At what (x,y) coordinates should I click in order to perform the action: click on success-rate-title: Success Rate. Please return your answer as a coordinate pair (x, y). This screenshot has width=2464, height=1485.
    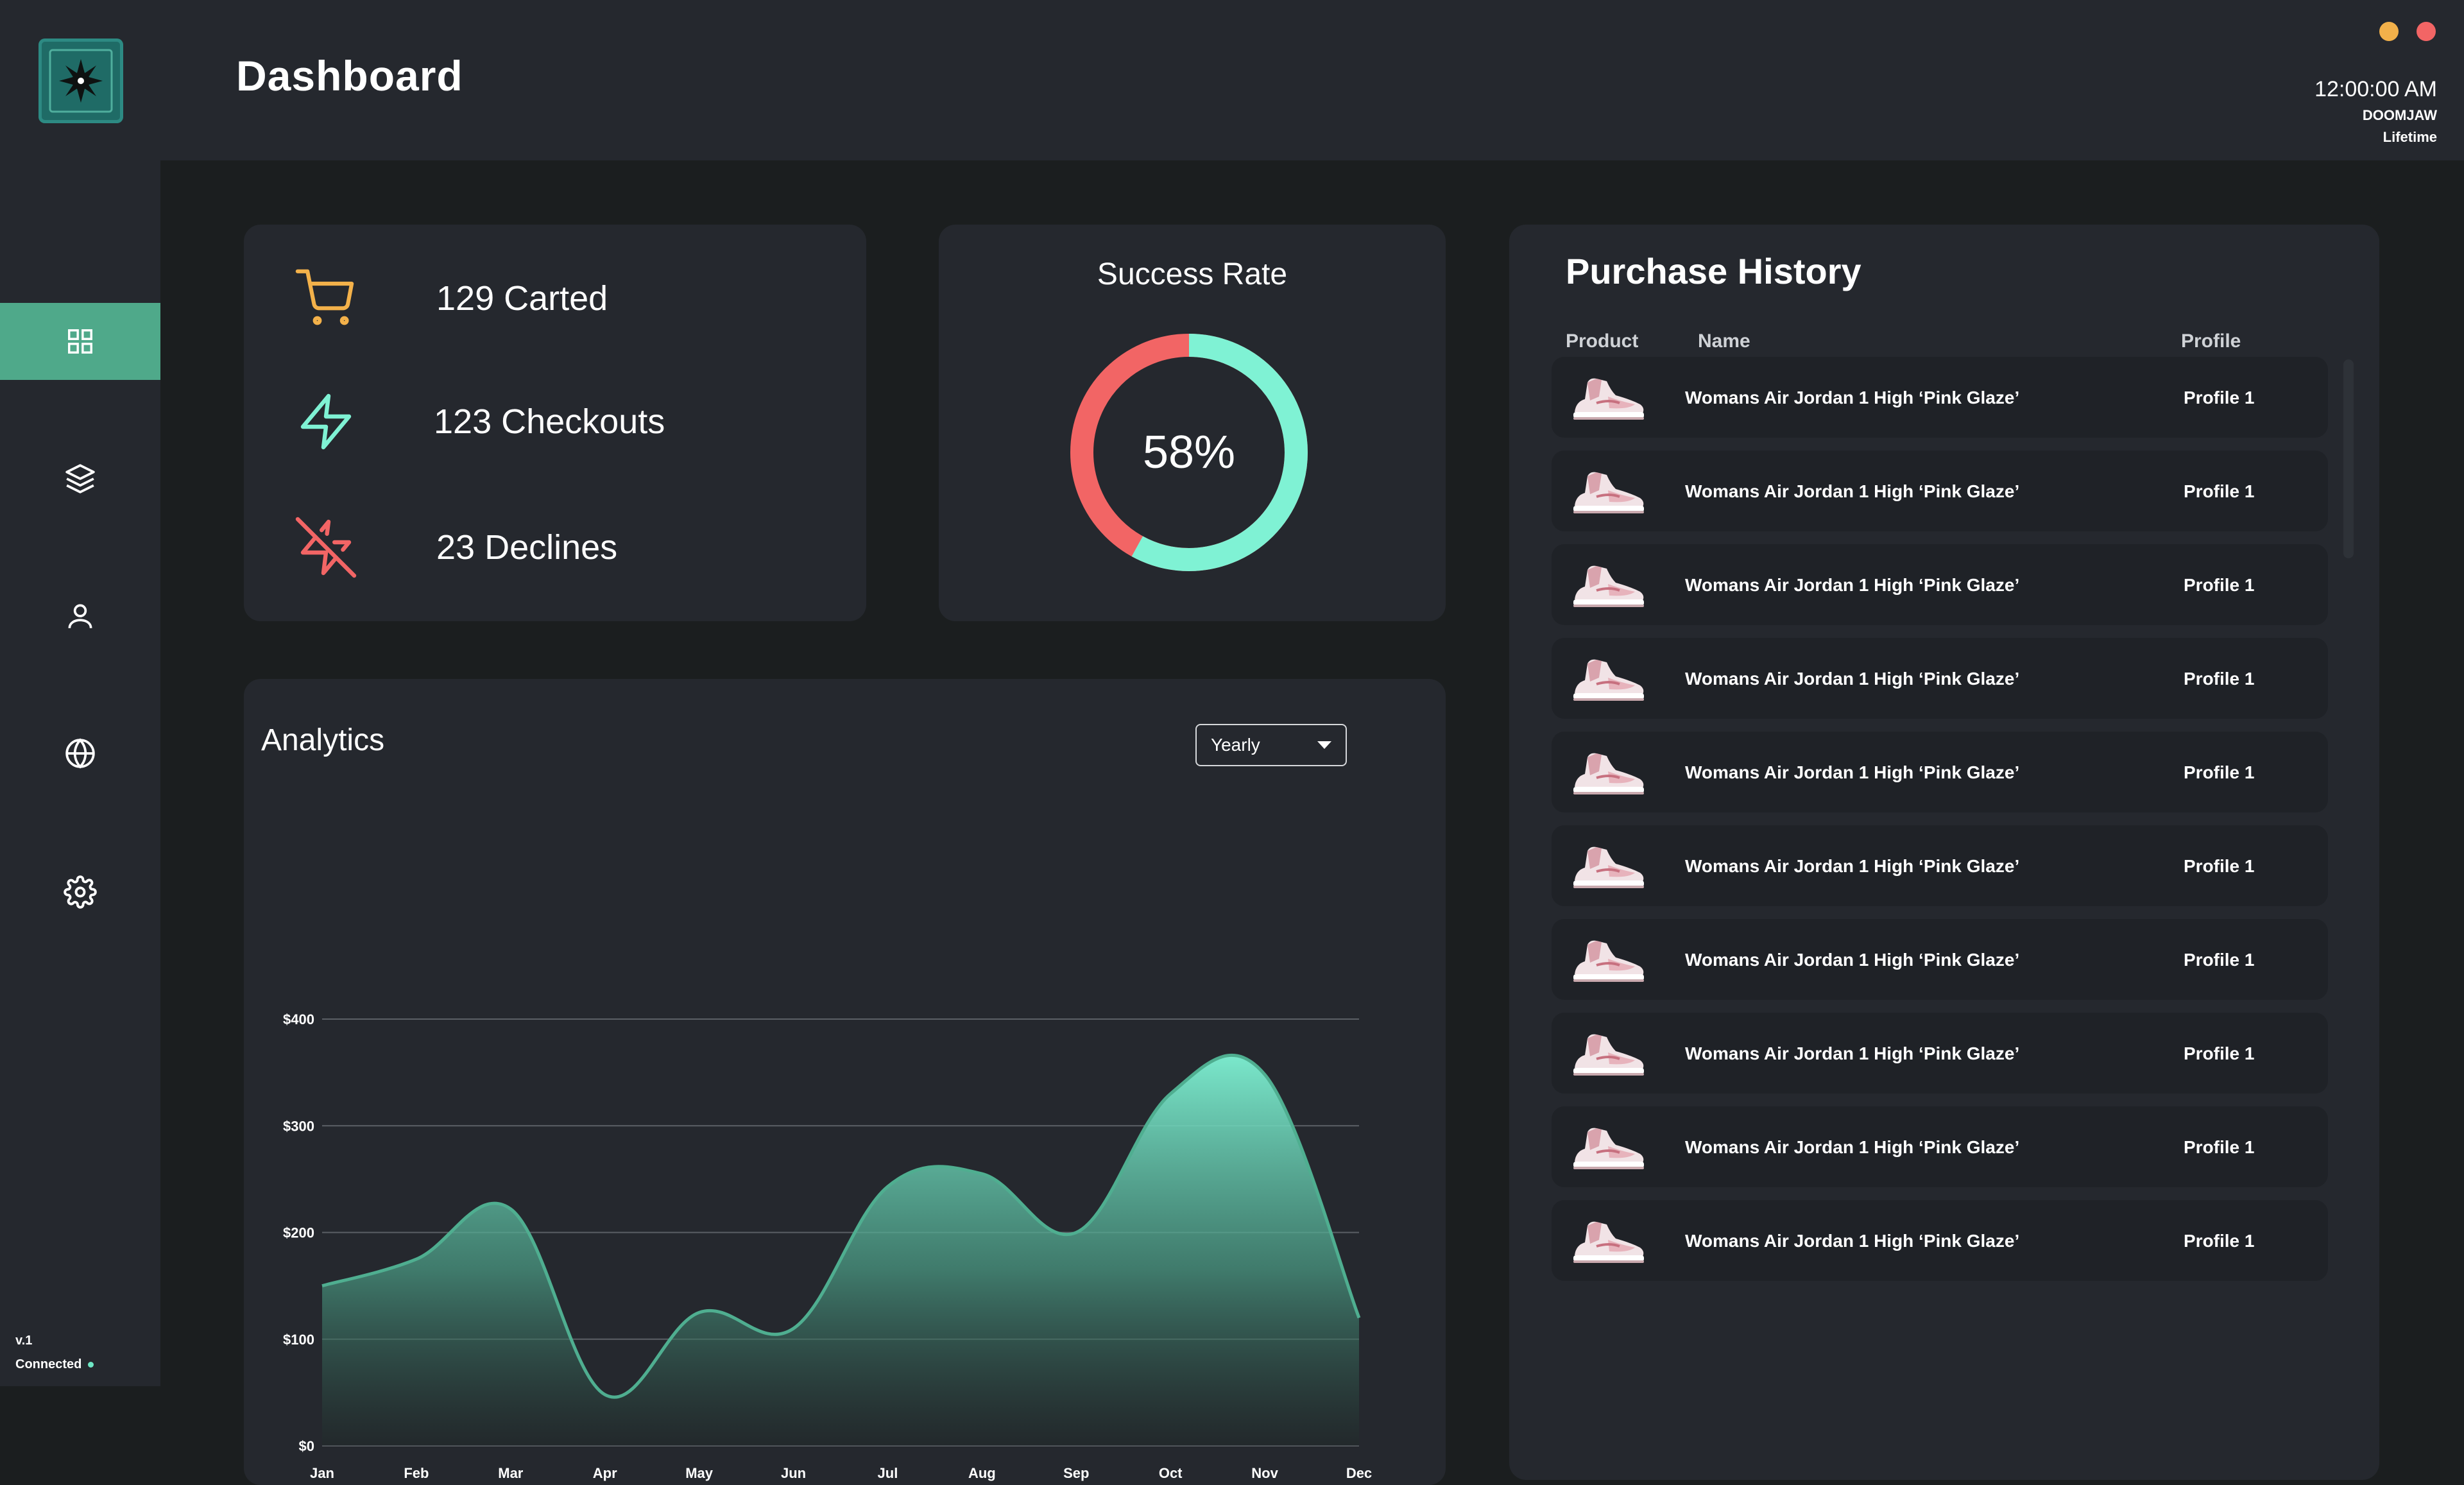
    Looking at the image, I should click on (1193, 274).